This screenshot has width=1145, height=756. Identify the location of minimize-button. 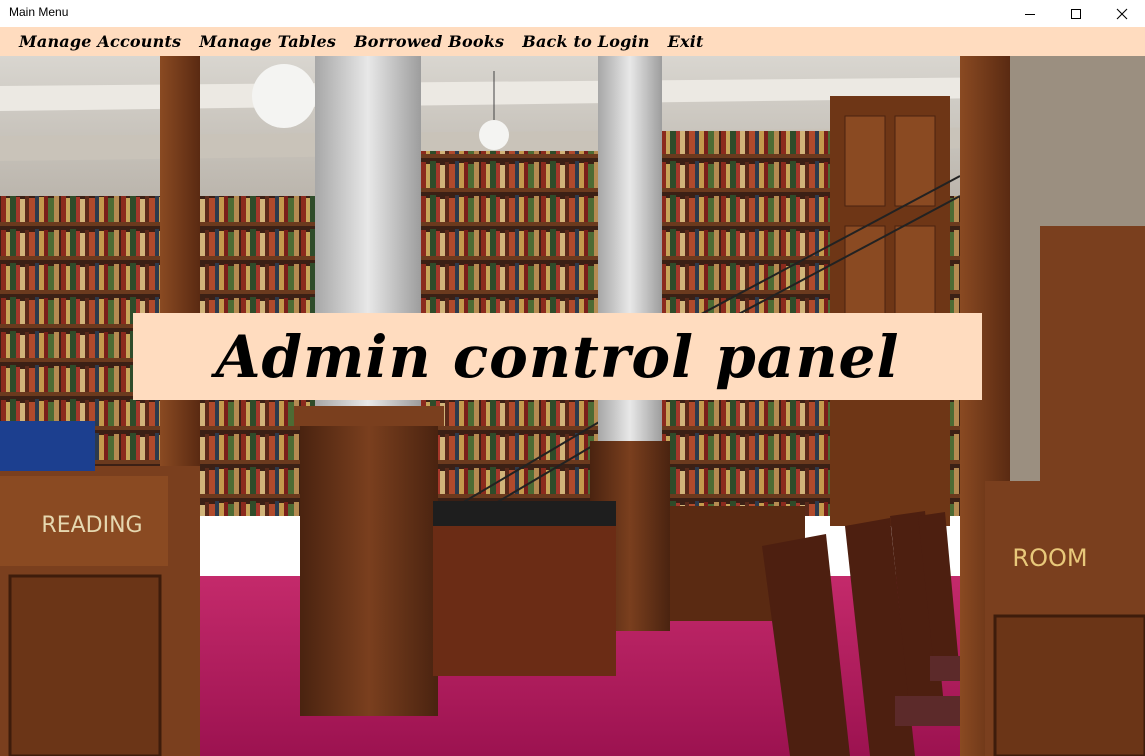
(1030, 13).